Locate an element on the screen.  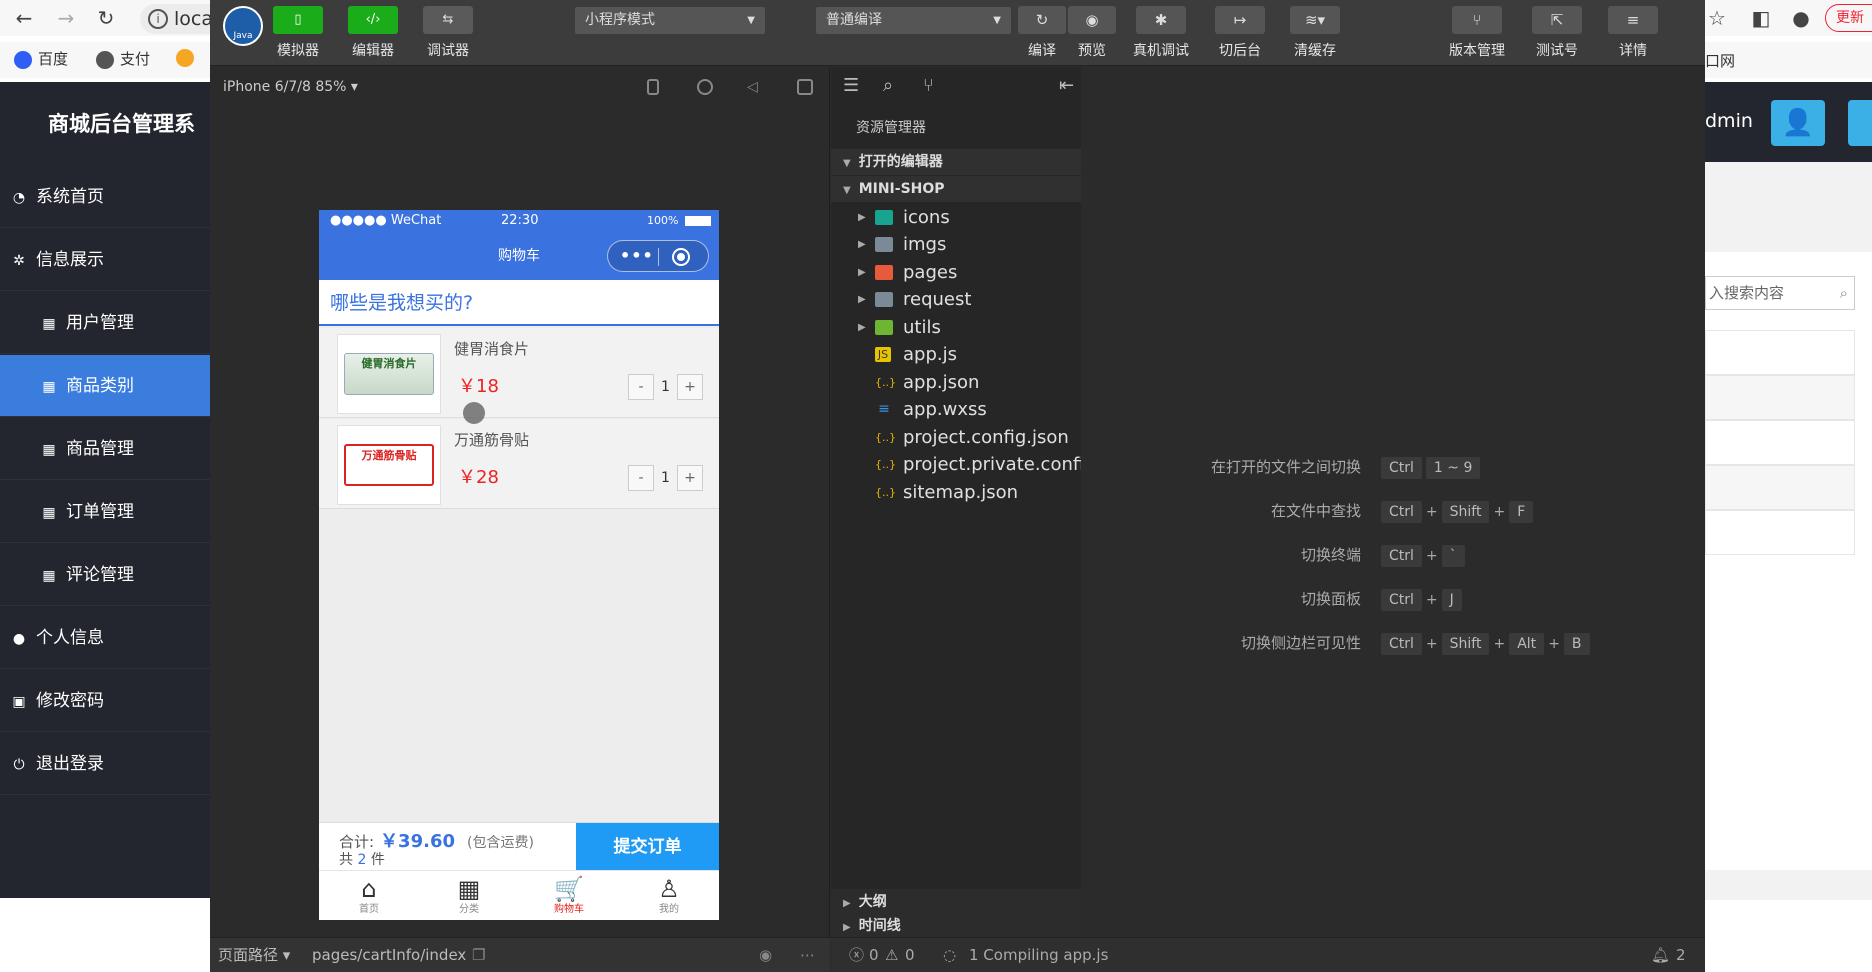
tree-file-project-config: {..} project.config.json is located at coordinates (956, 437).